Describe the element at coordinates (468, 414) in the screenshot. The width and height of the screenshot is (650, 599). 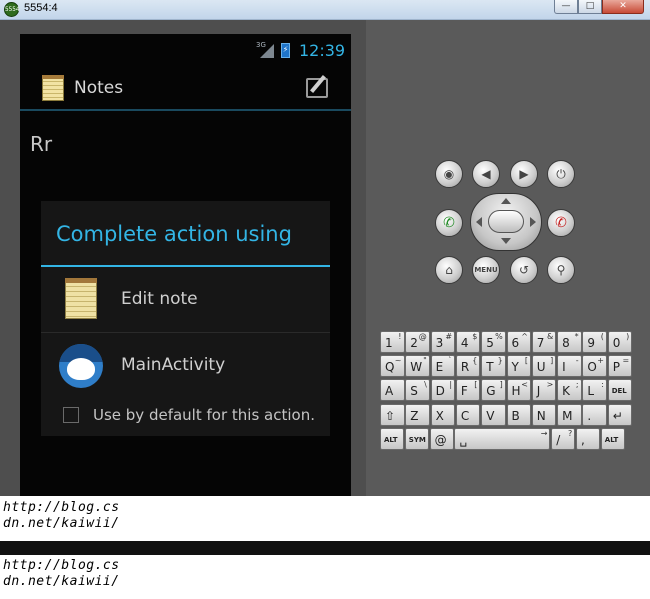
I see `key-c: C` at that location.